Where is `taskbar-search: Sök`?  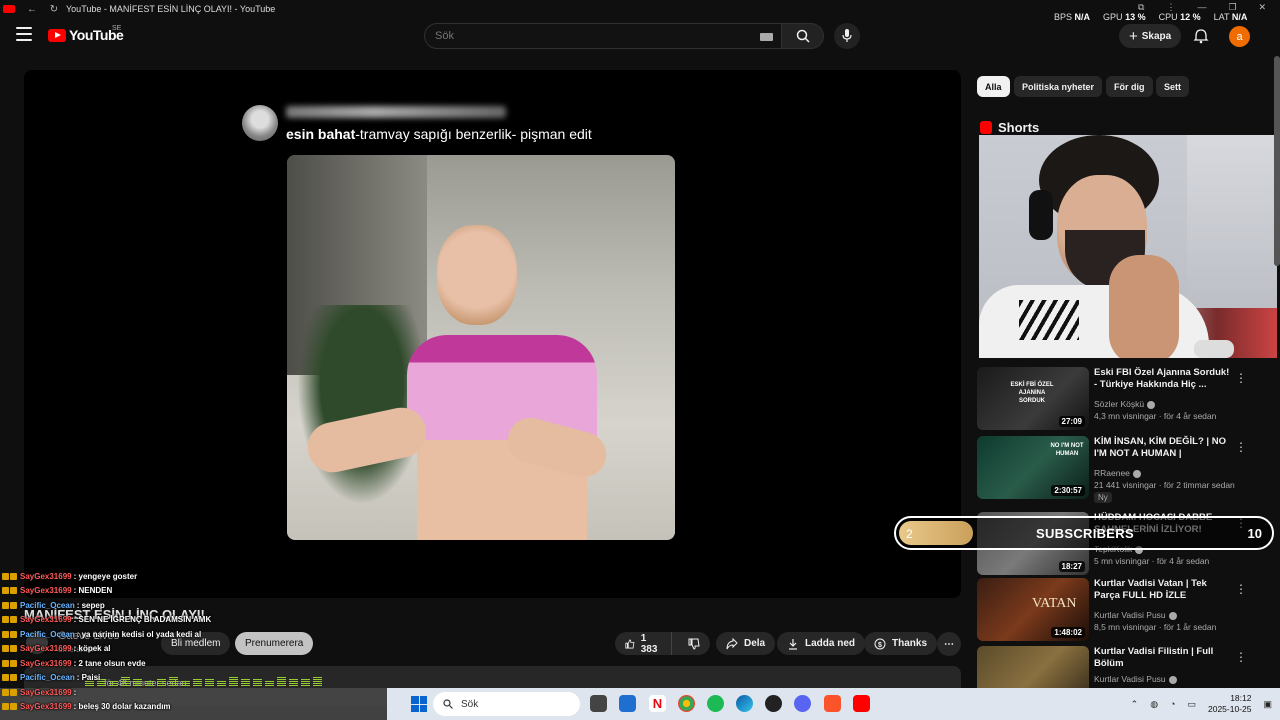
taskbar-search: Sök is located at coordinates (506, 704).